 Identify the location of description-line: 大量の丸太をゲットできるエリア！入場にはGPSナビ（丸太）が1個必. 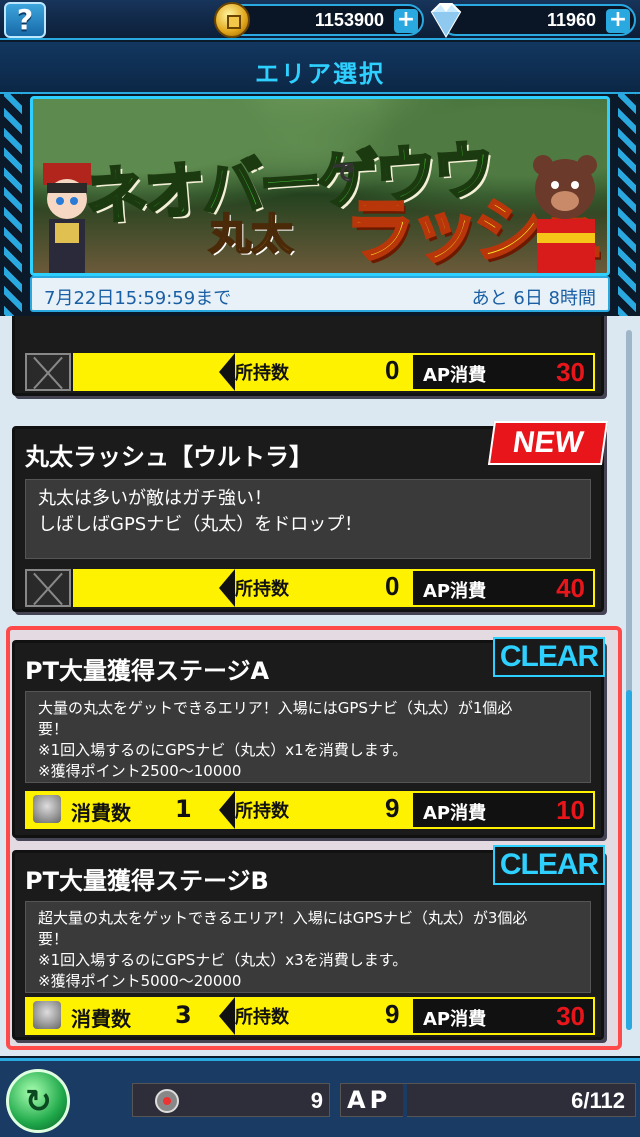
(275, 708).